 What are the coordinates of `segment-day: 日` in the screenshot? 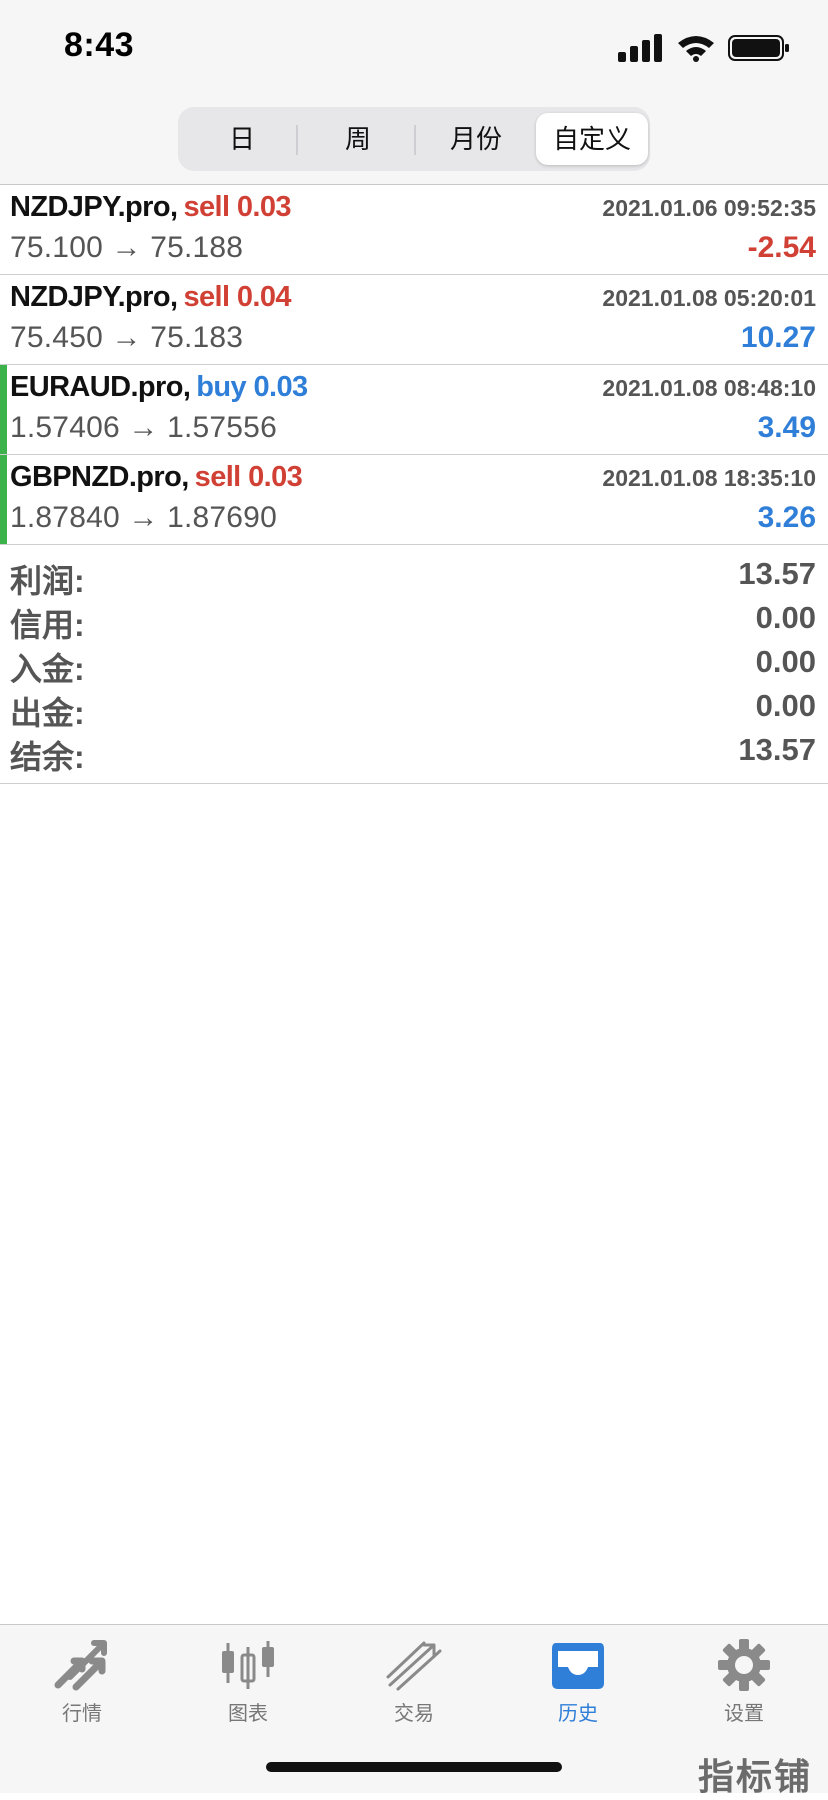 It's located at (242, 139).